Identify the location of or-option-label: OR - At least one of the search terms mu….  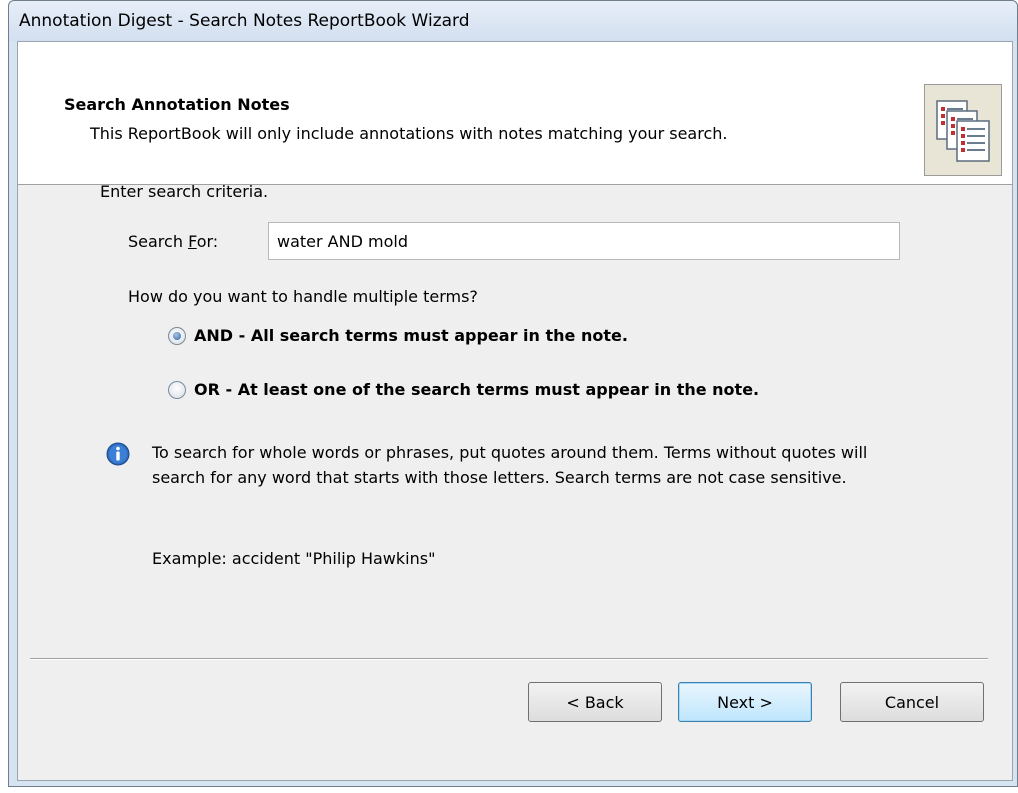
(476, 389).